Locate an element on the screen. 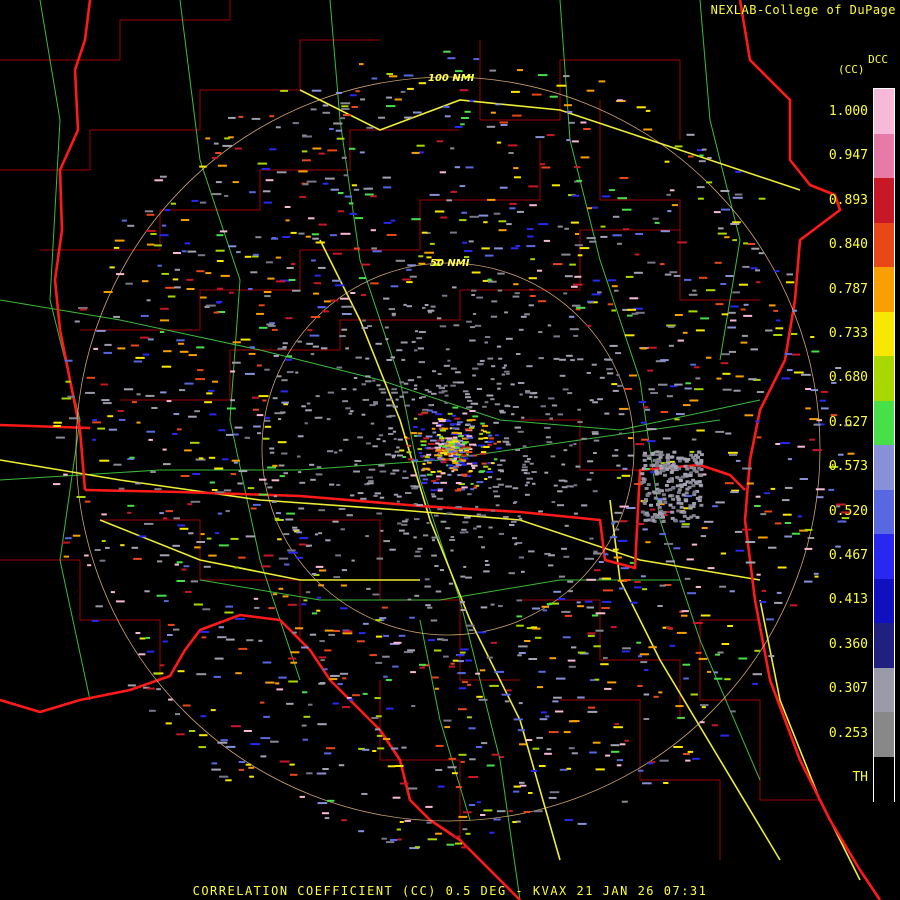 The height and width of the screenshot is (900, 900). product-code: DCC is located at coordinates (878, 59).